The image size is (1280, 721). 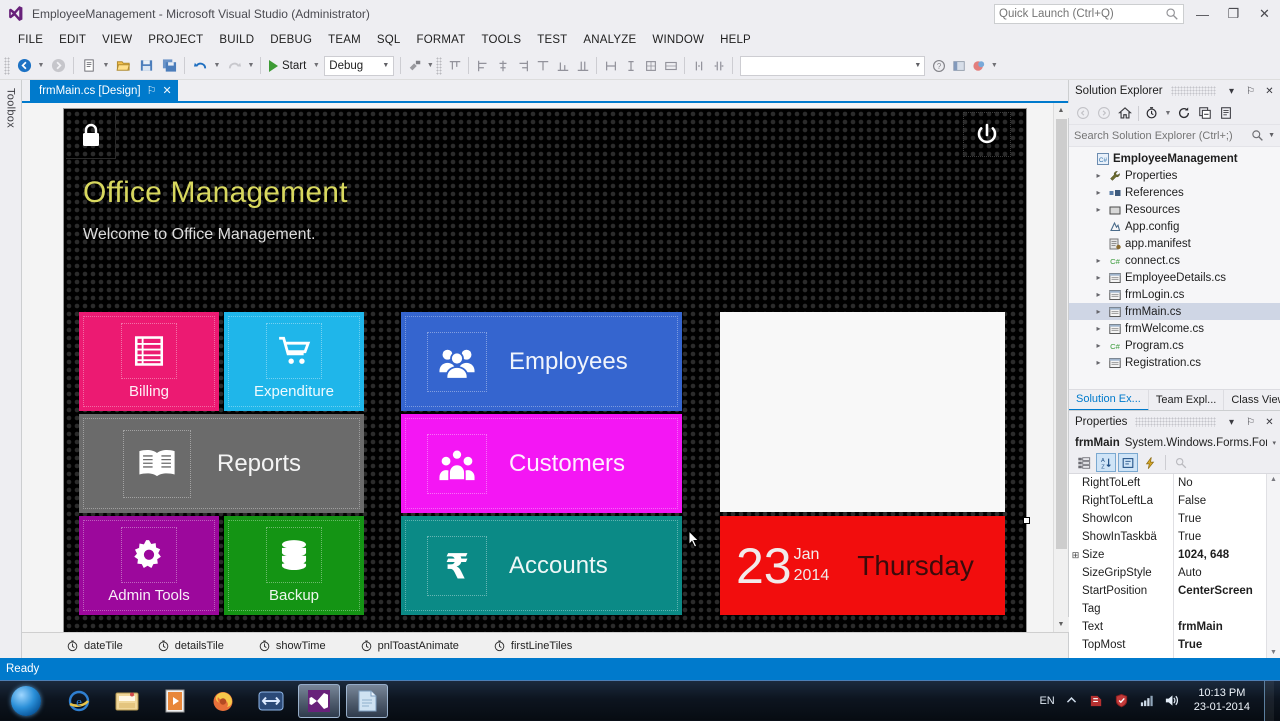 I want to click on toolbox-strip: Toolbox, so click(x=11, y=369).